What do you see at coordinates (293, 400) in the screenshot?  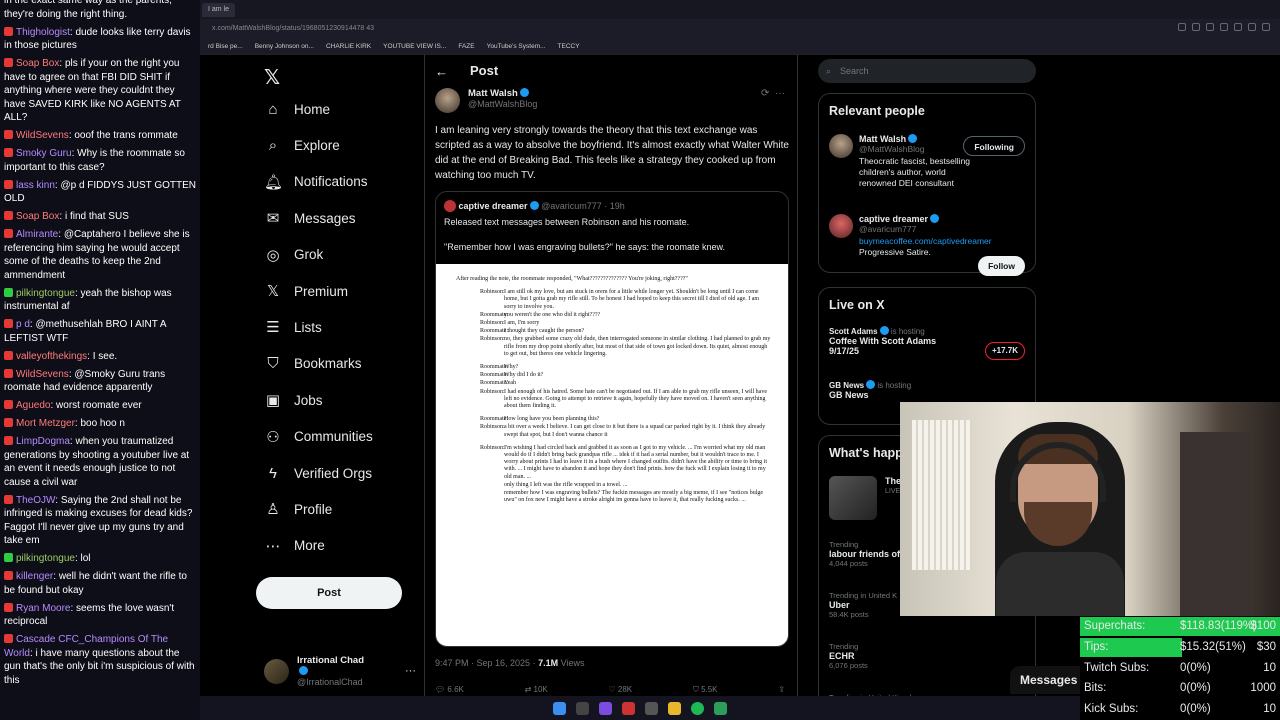 I see `sidebar-item-jobs: ▣ Jobs` at bounding box center [293, 400].